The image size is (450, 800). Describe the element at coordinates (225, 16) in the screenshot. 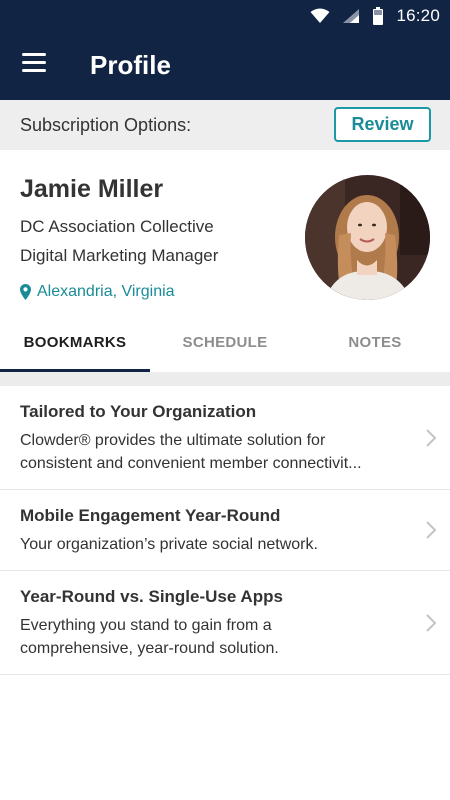

I see `status-bar: 16:20` at that location.